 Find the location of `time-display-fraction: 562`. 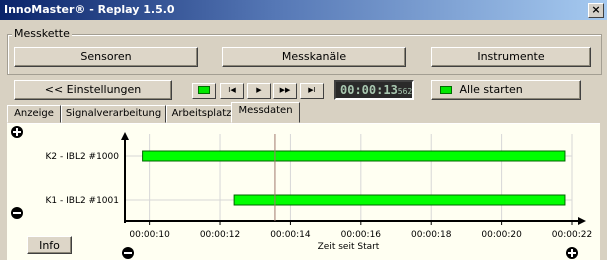

time-display-fraction: 562 is located at coordinates (405, 91).